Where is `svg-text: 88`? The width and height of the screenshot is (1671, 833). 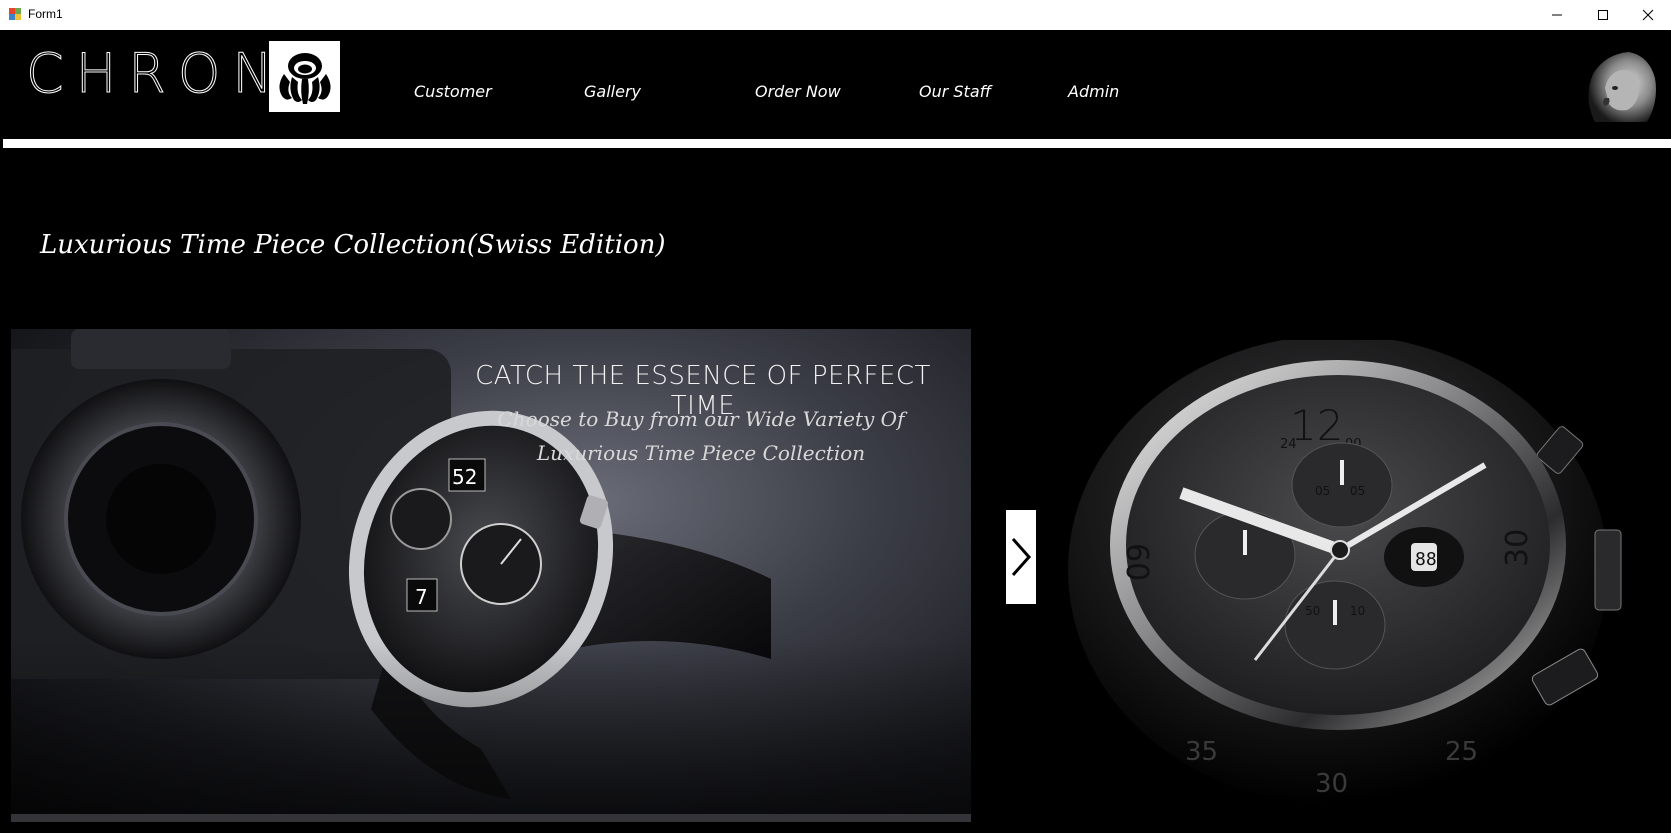
svg-text: 88 is located at coordinates (1426, 559).